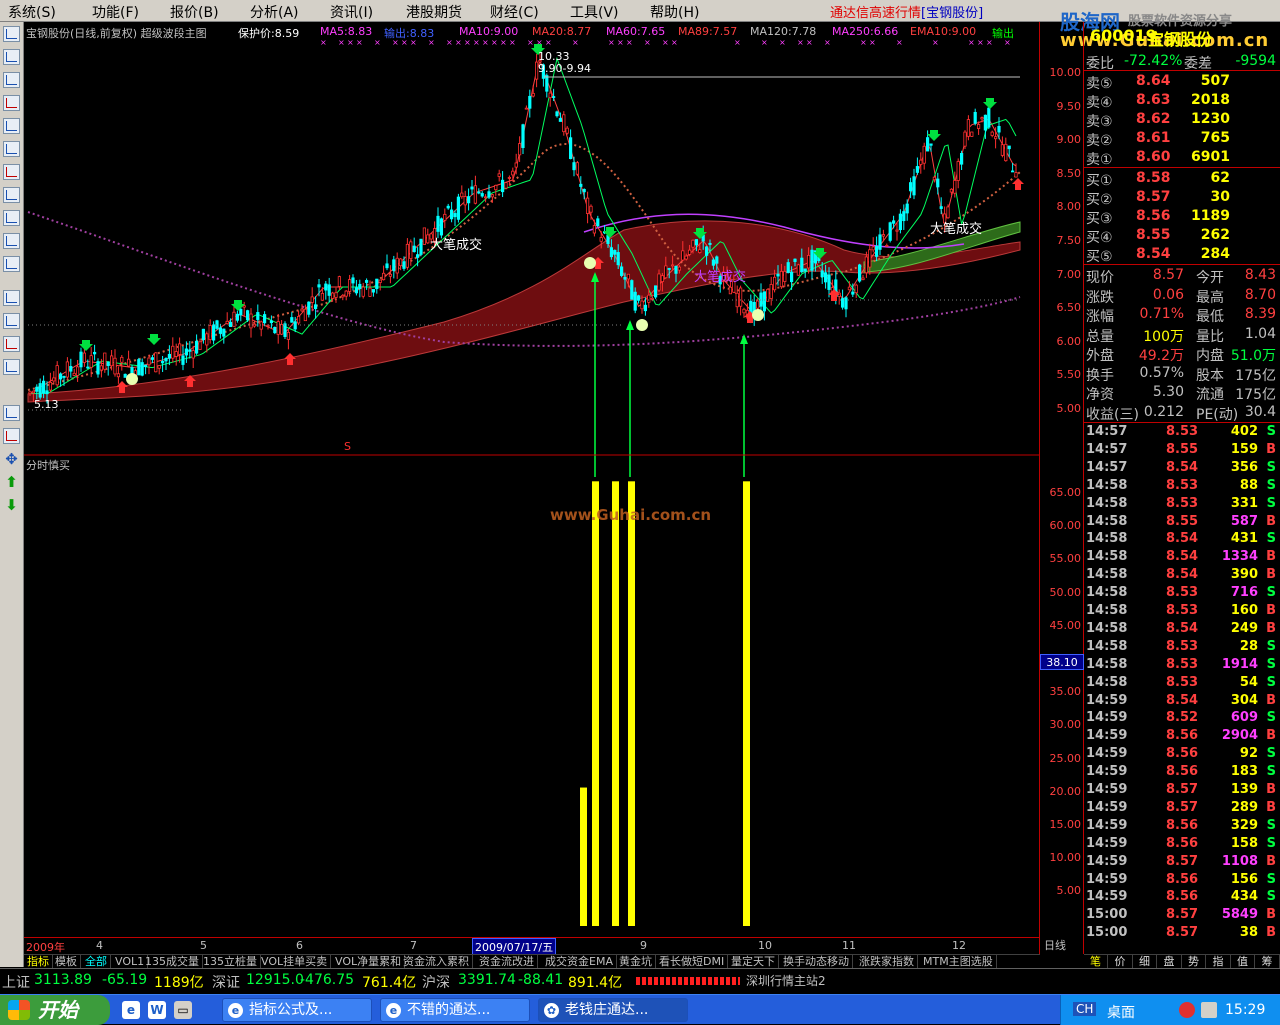  What do you see at coordinates (1106, 538) in the screenshot?
I see `tick-time: 14:58` at bounding box center [1106, 538].